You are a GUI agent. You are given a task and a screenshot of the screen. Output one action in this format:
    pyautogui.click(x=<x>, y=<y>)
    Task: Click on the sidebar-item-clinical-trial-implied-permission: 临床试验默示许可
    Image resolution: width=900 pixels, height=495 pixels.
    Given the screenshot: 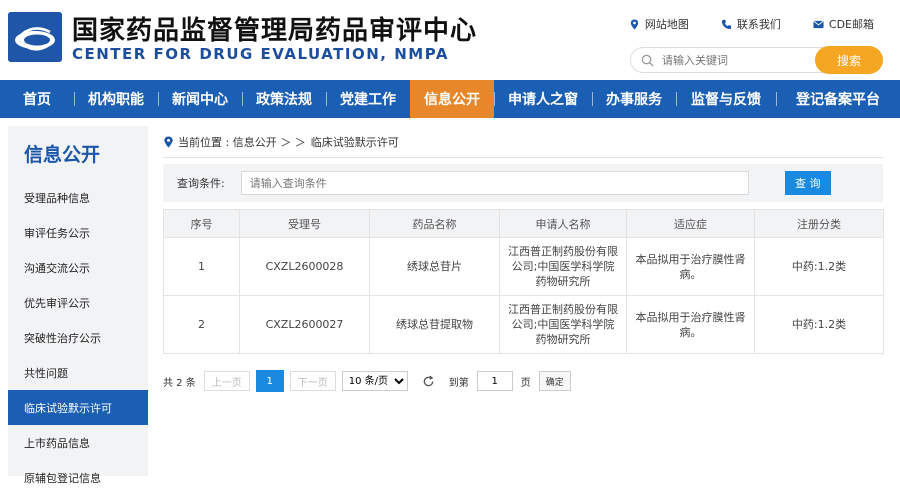 What is the action you would take?
    pyautogui.click(x=78, y=407)
    